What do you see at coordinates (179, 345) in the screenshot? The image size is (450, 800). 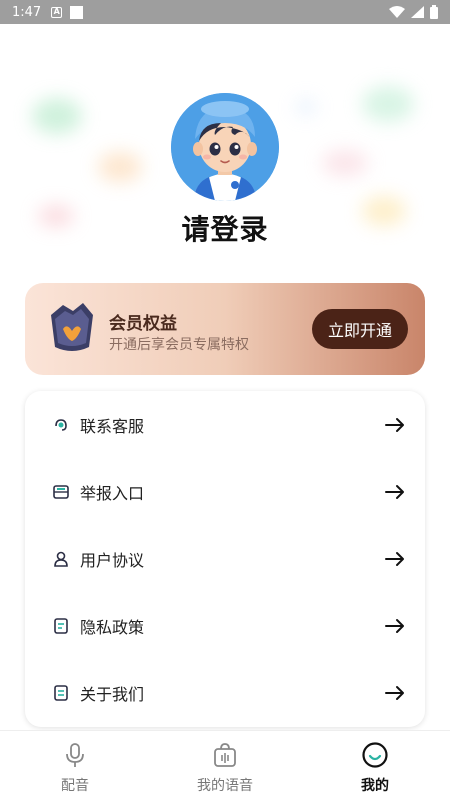 I see `member-subtitle: 开通后享会员专属特权` at bounding box center [179, 345].